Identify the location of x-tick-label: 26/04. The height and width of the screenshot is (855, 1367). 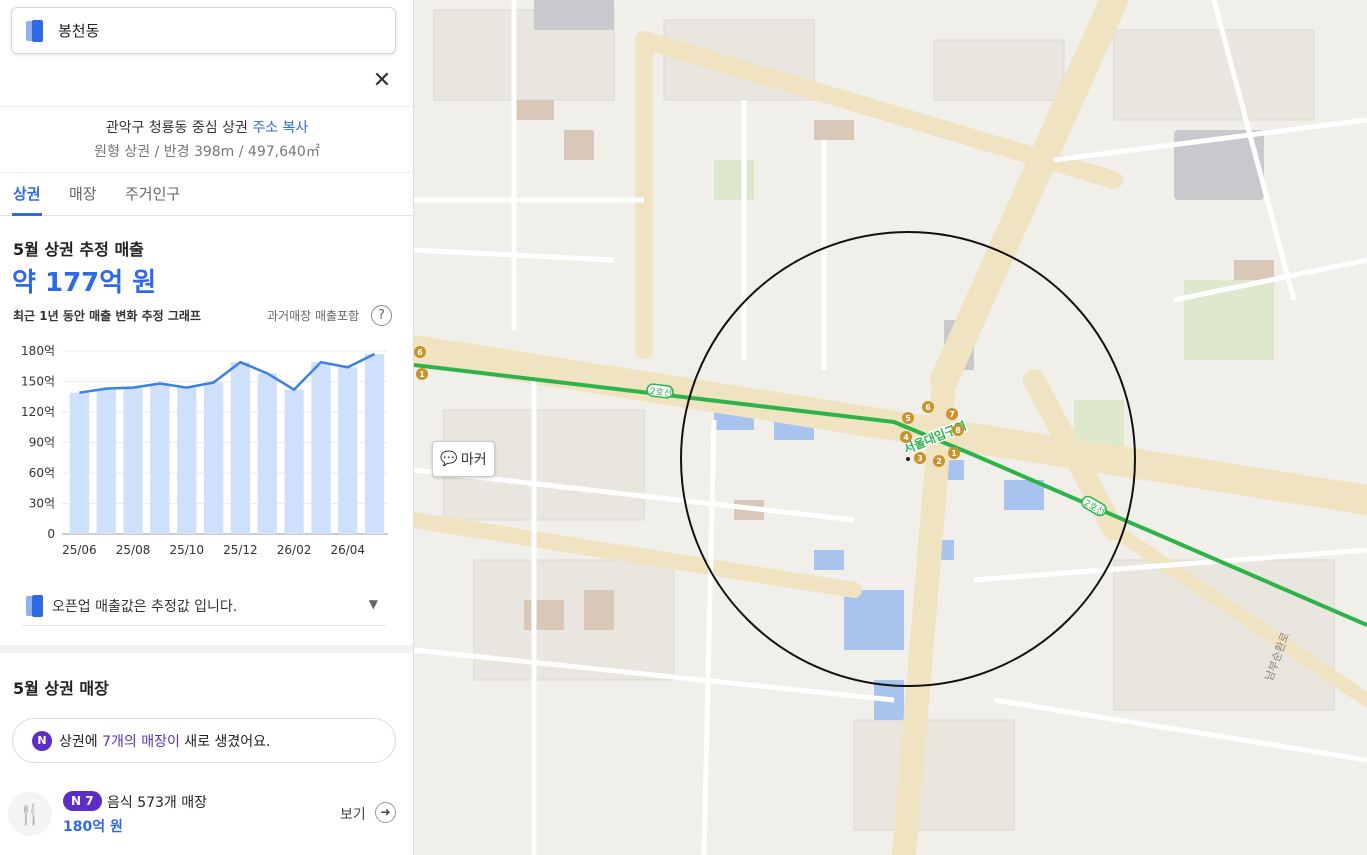
(347, 550).